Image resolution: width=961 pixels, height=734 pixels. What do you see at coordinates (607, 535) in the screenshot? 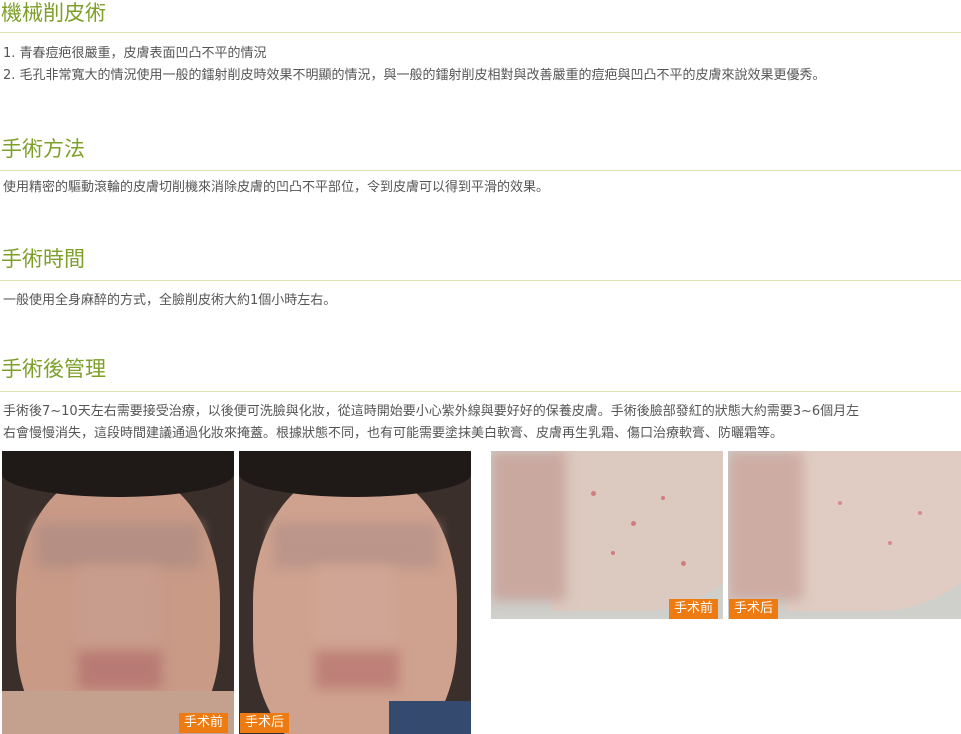
I see `photo-cheek-before` at bounding box center [607, 535].